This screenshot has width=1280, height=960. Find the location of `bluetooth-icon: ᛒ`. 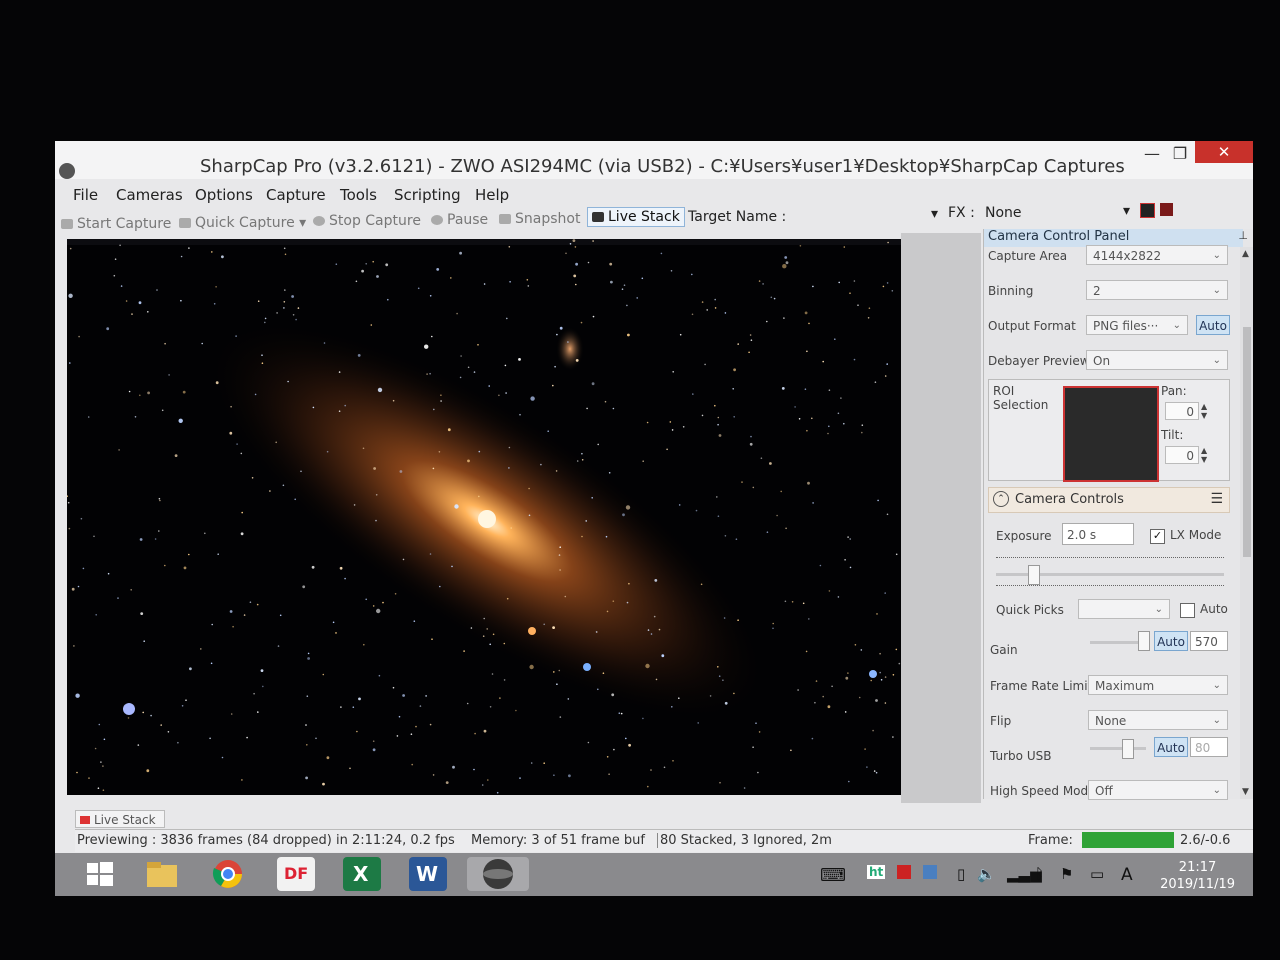

bluetooth-icon: ᛒ is located at coordinates (1039, 874).